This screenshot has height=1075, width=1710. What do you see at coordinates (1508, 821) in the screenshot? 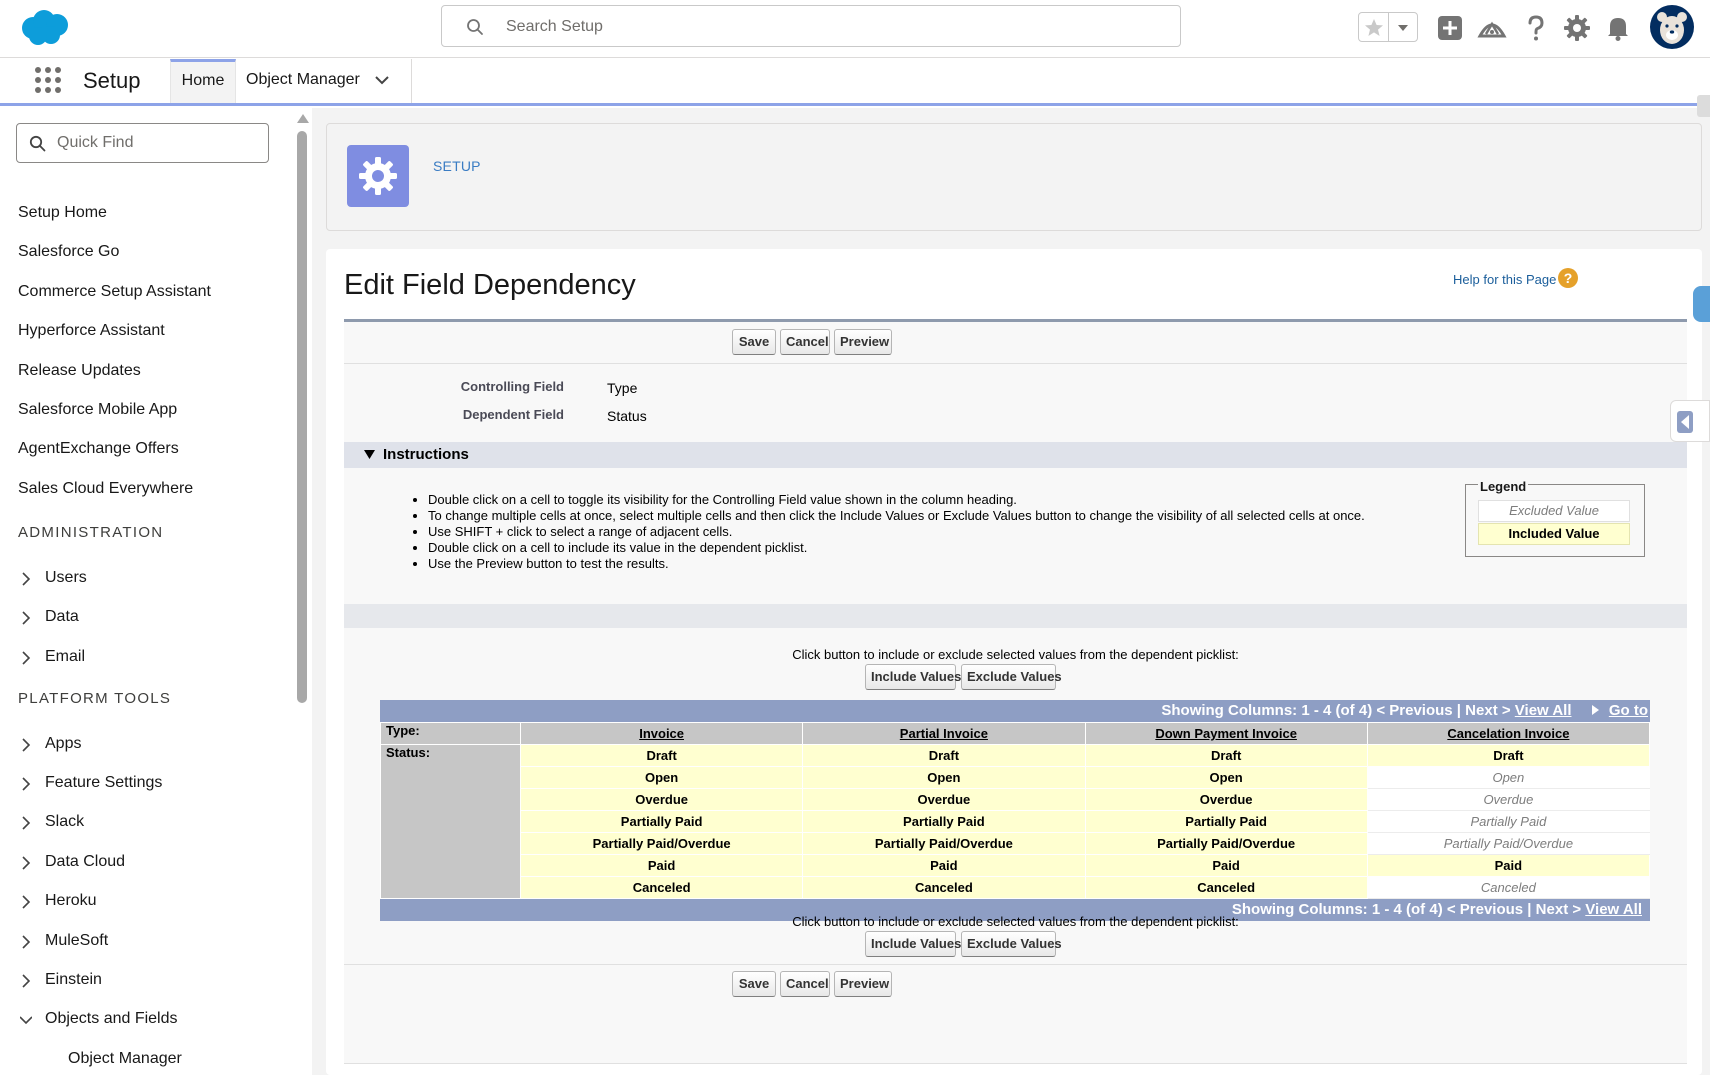
I see `excluded-value-cell: Partially Paid` at bounding box center [1508, 821].